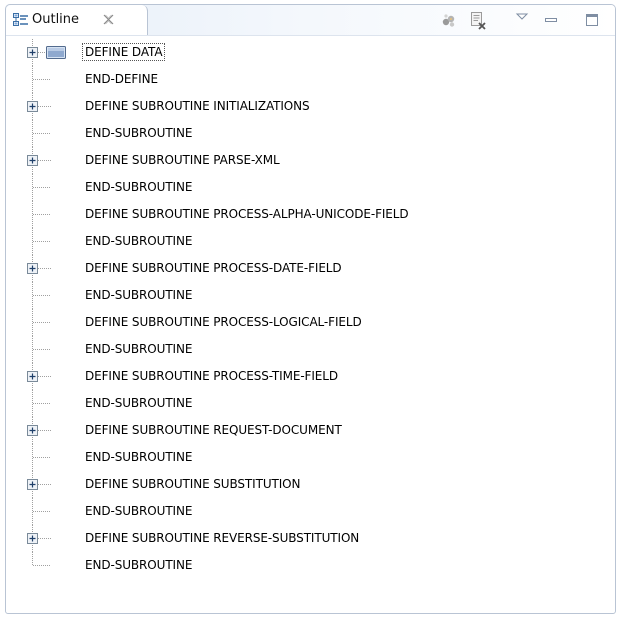 The image size is (618, 617). I want to click on tree-item-label: END-DEFINE, so click(121, 79).